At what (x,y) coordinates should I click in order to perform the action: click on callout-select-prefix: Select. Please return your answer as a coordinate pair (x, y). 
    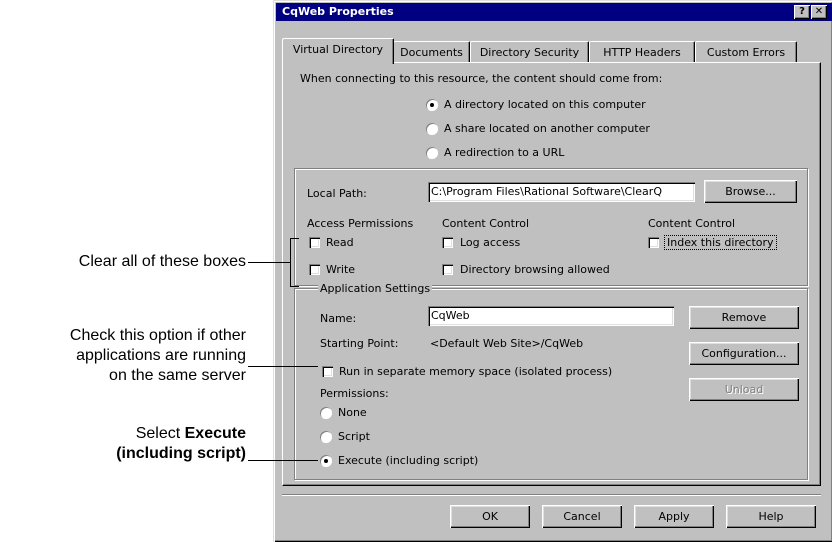
    Looking at the image, I should click on (160, 433).